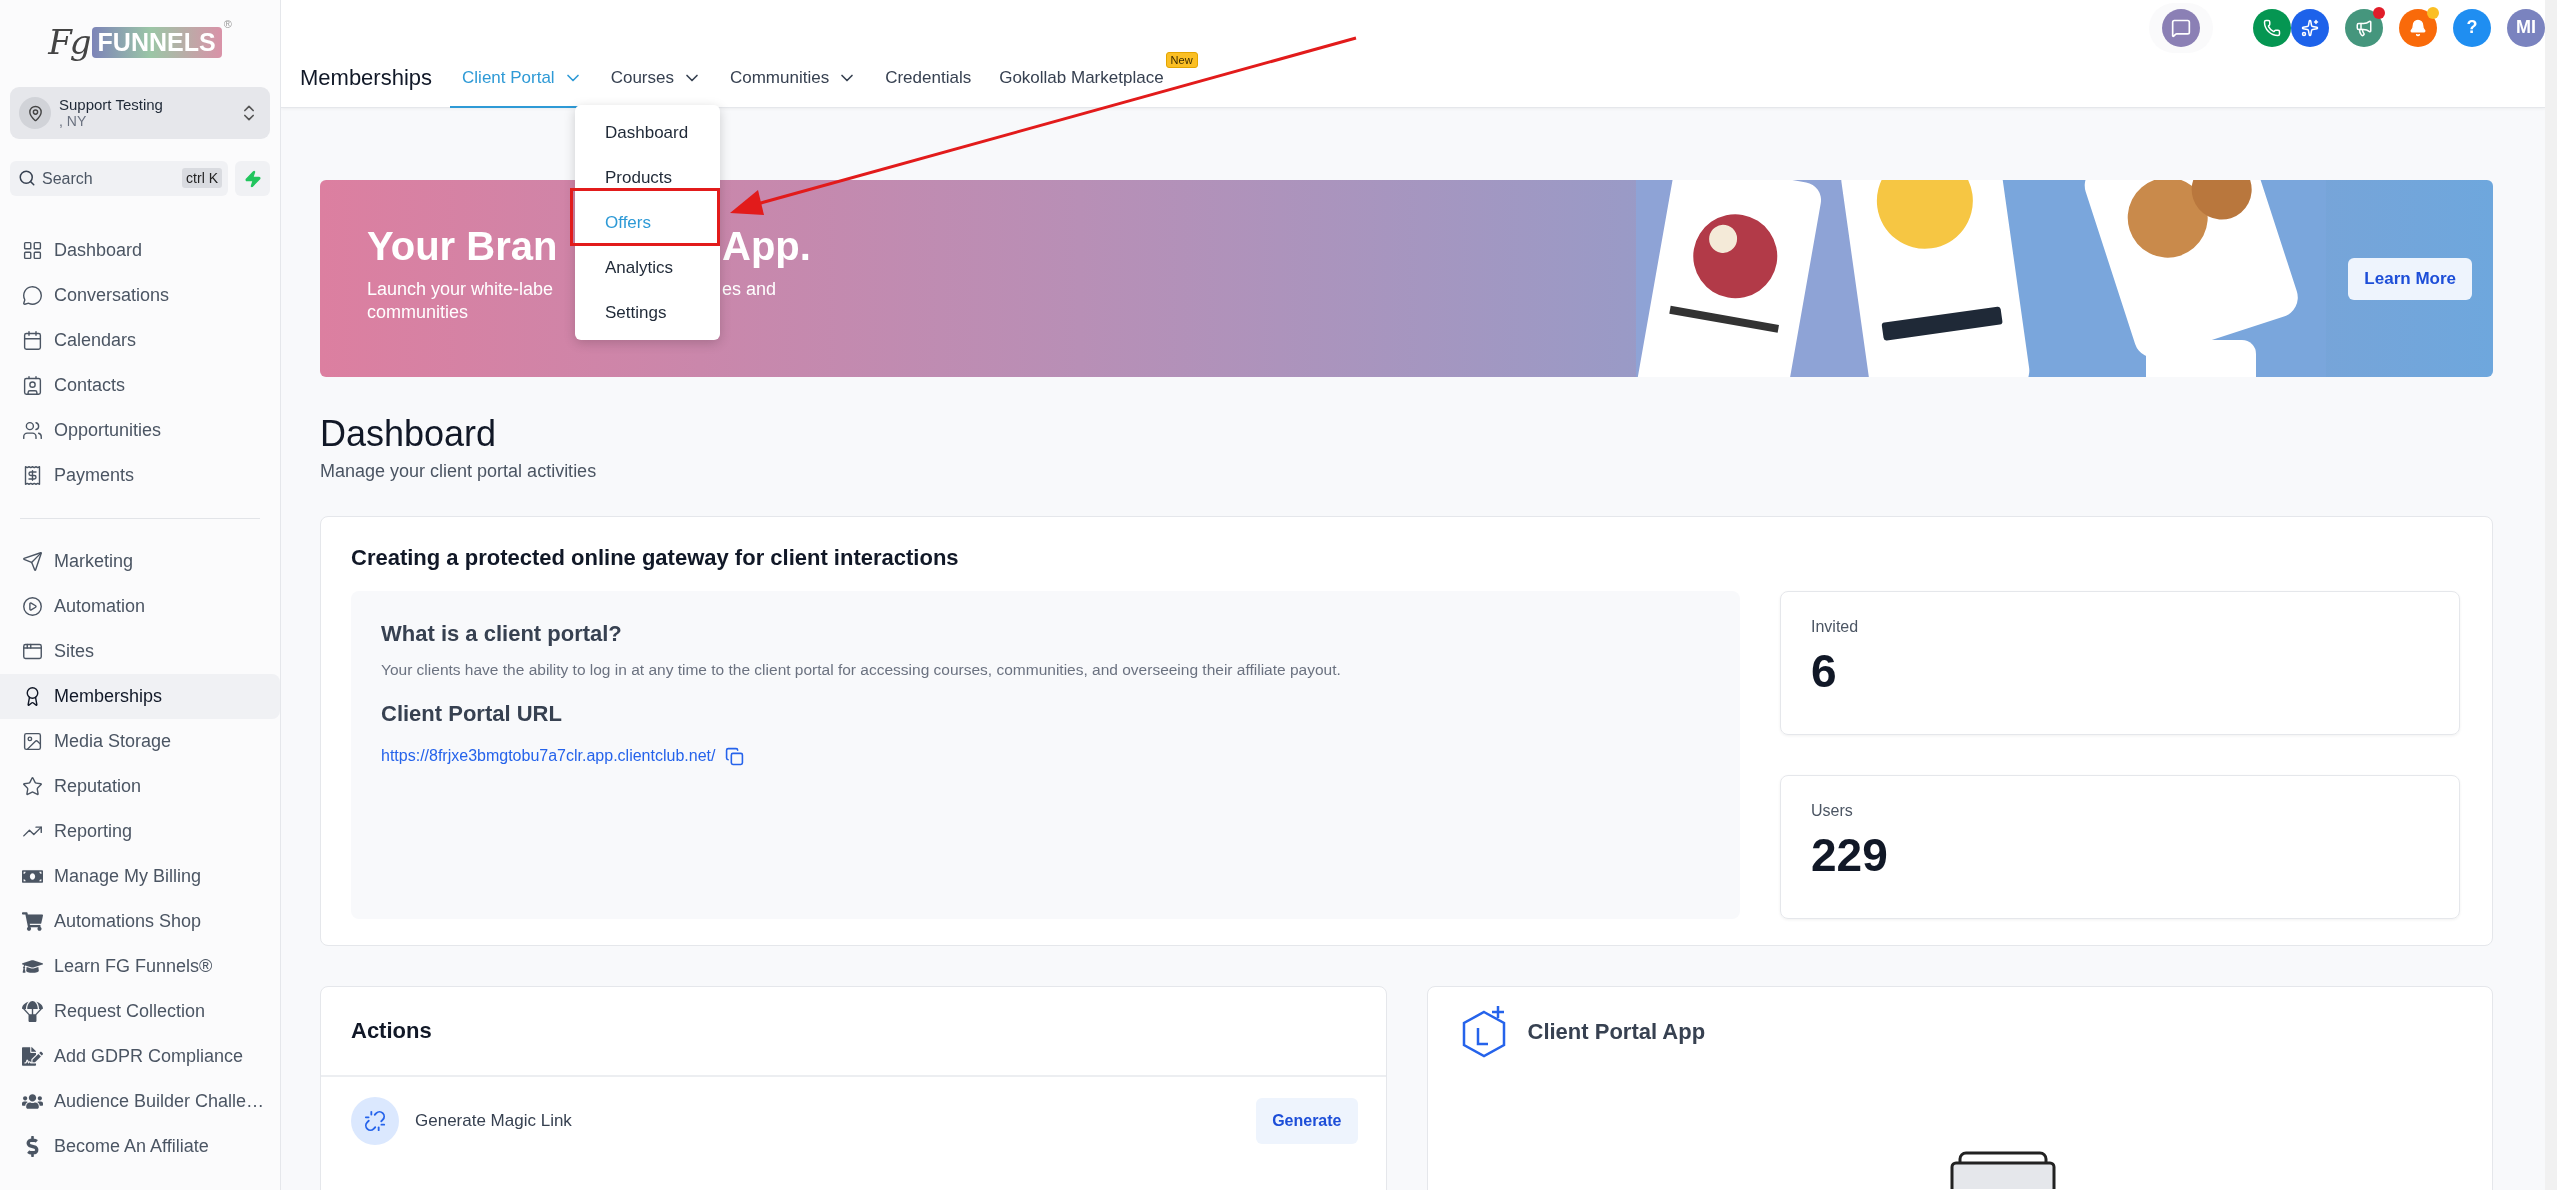 The width and height of the screenshot is (2557, 1190). Describe the element at coordinates (32, 1011) in the screenshot. I see `parachute-box-icon` at that location.